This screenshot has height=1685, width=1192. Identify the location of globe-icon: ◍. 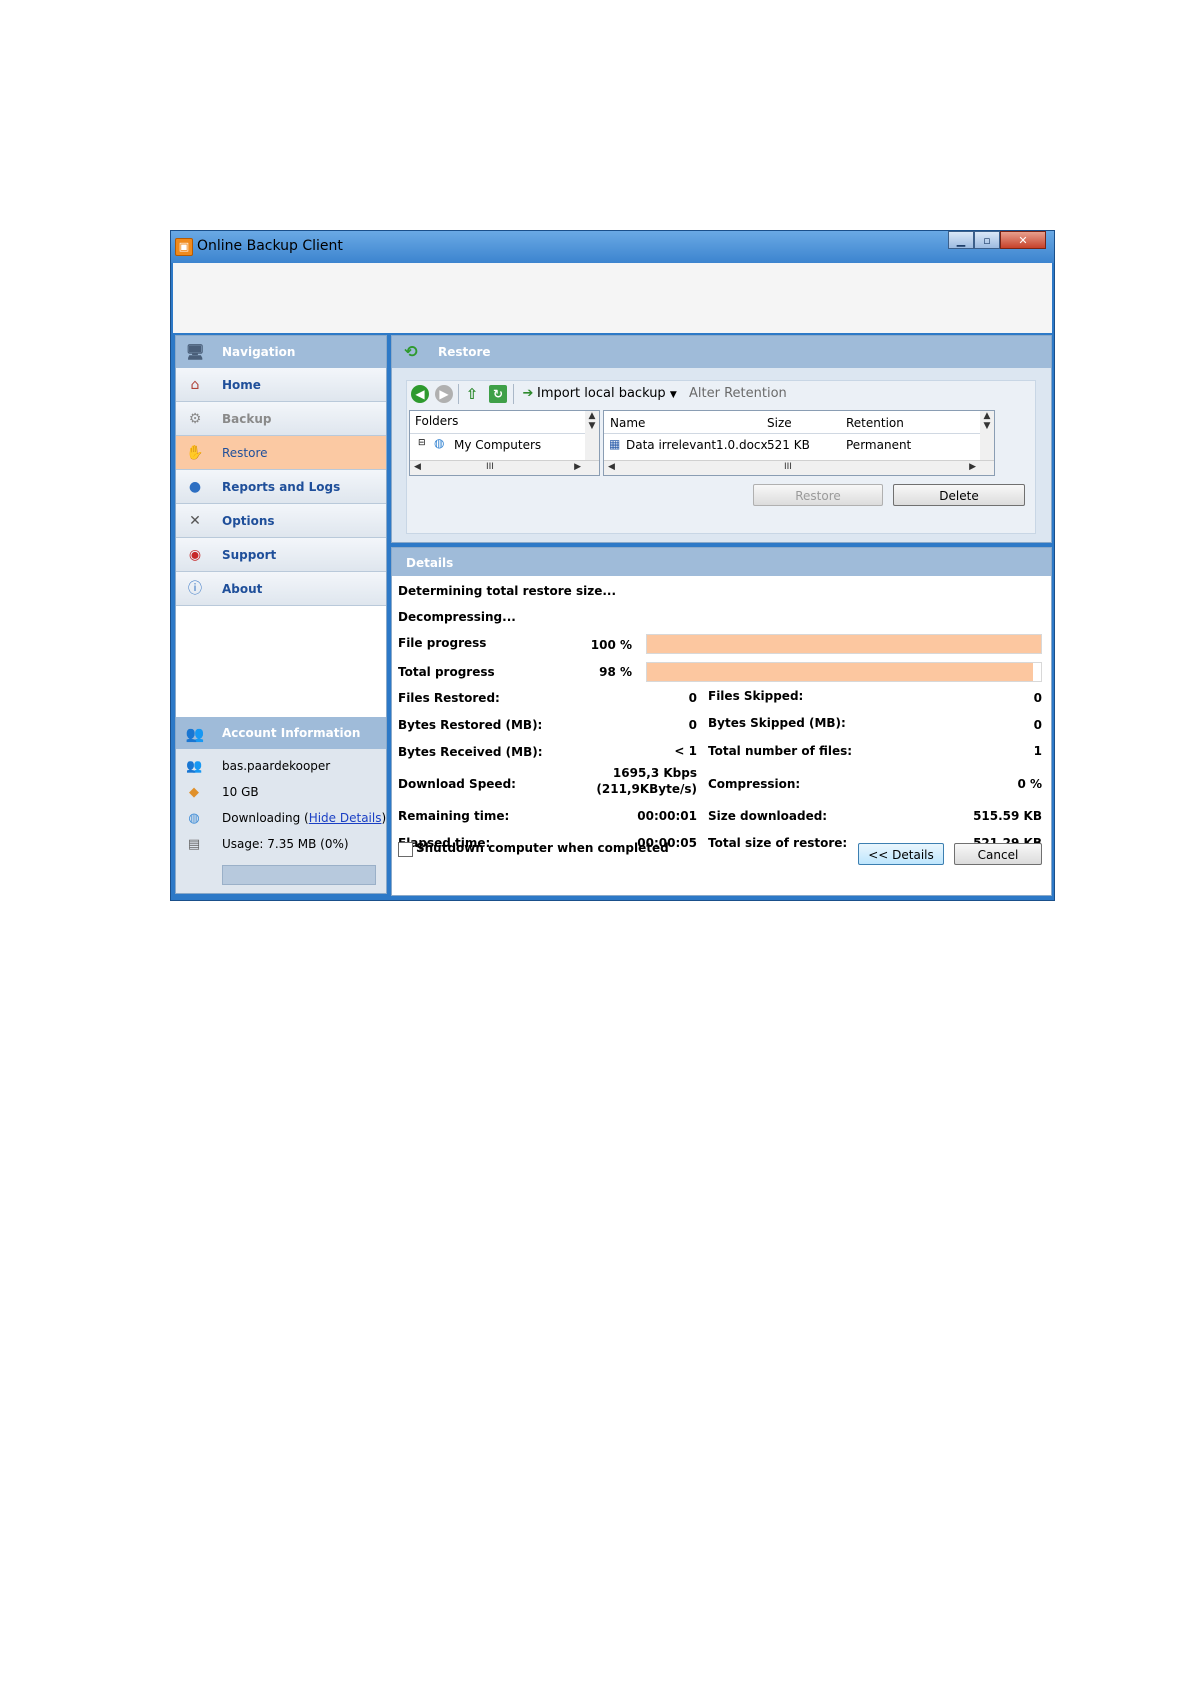
(439, 443).